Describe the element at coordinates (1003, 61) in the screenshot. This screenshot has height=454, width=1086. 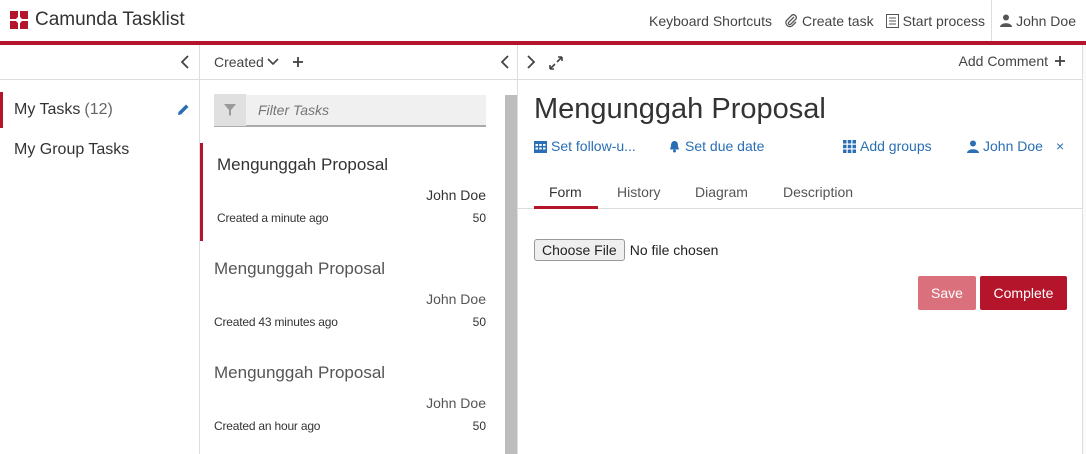
I see `add-comment-label: Add Comment` at that location.